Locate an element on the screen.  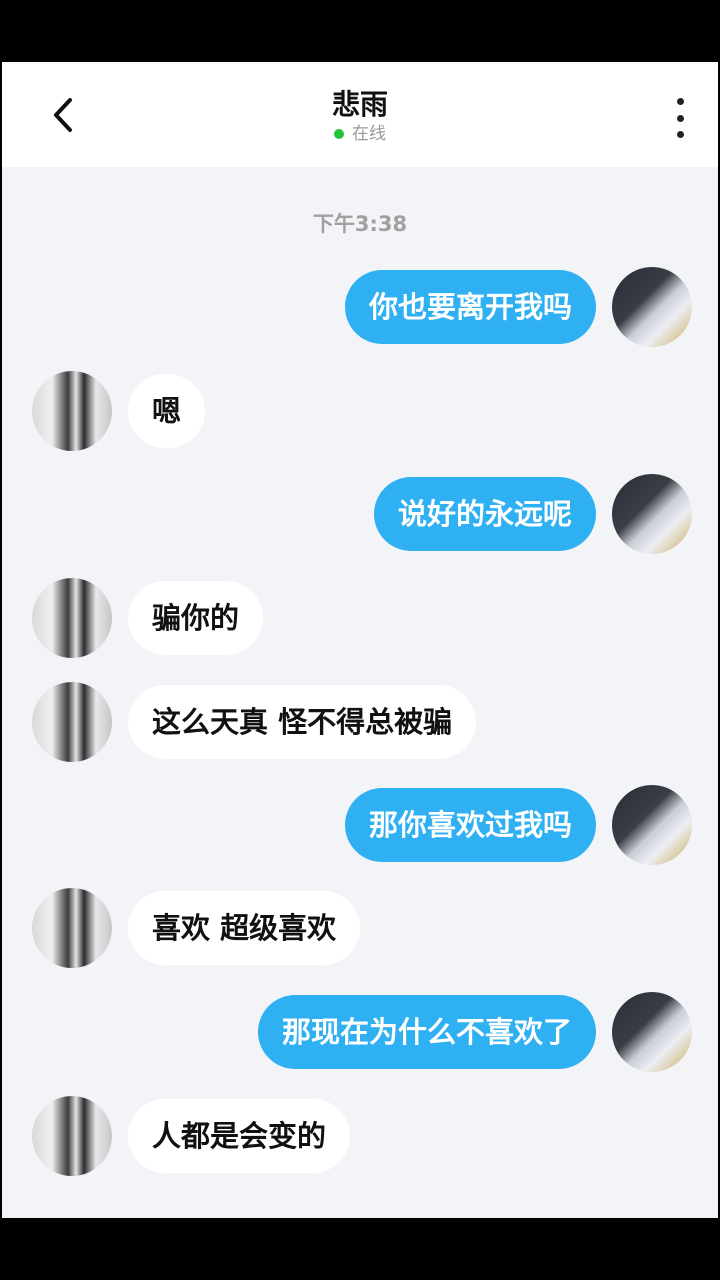
message-row: 说好的永远呢 is located at coordinates (360, 514).